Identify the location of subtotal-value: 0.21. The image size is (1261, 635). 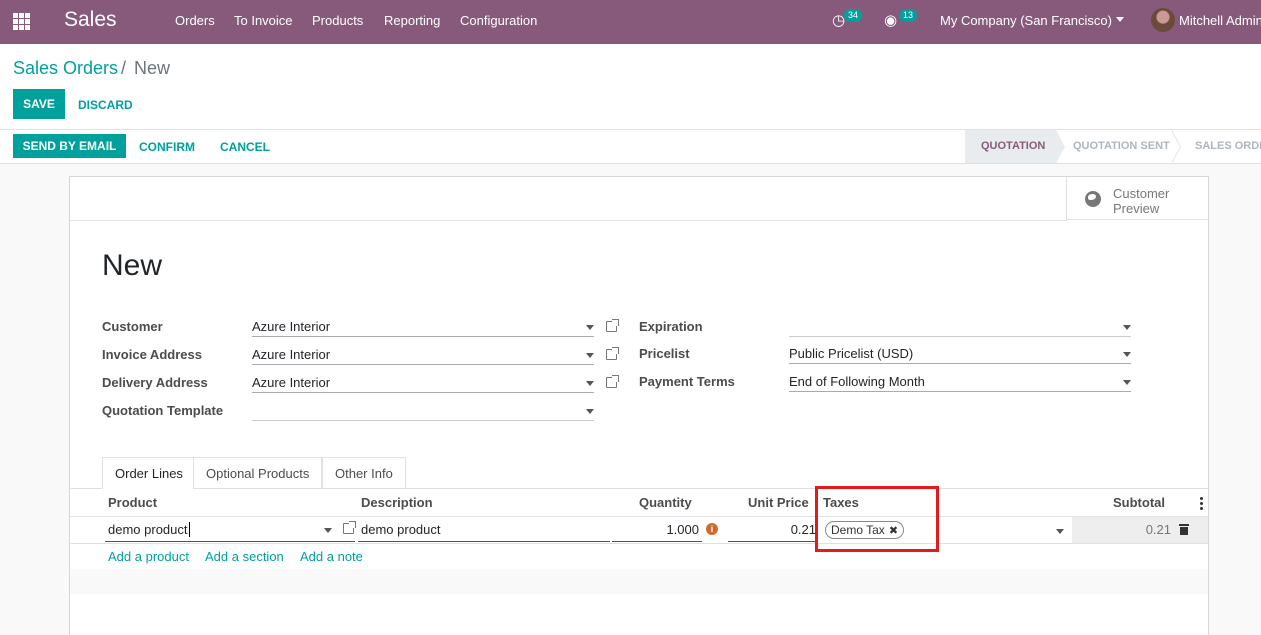
(1158, 529).